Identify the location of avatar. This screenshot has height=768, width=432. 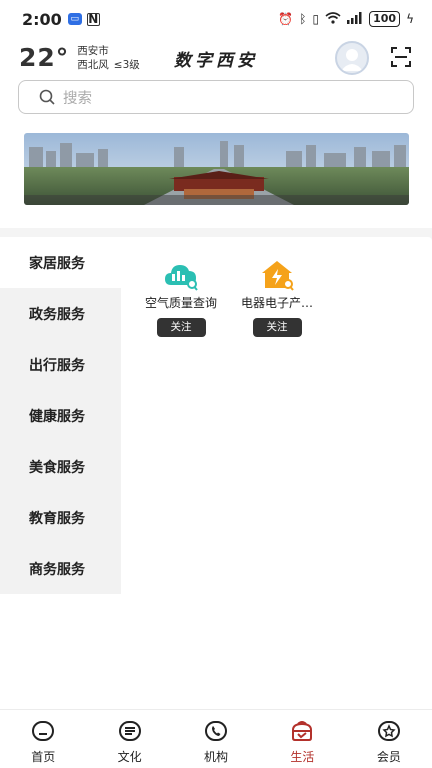
(352, 58).